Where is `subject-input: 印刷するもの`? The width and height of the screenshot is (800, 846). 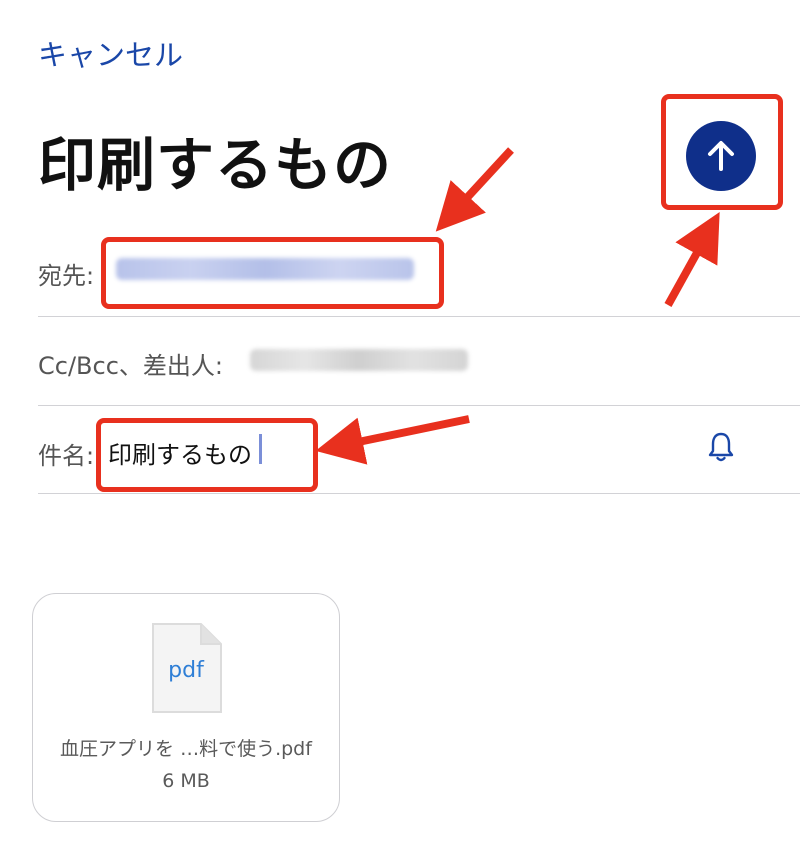 subject-input: 印刷するもの is located at coordinates (180, 452).